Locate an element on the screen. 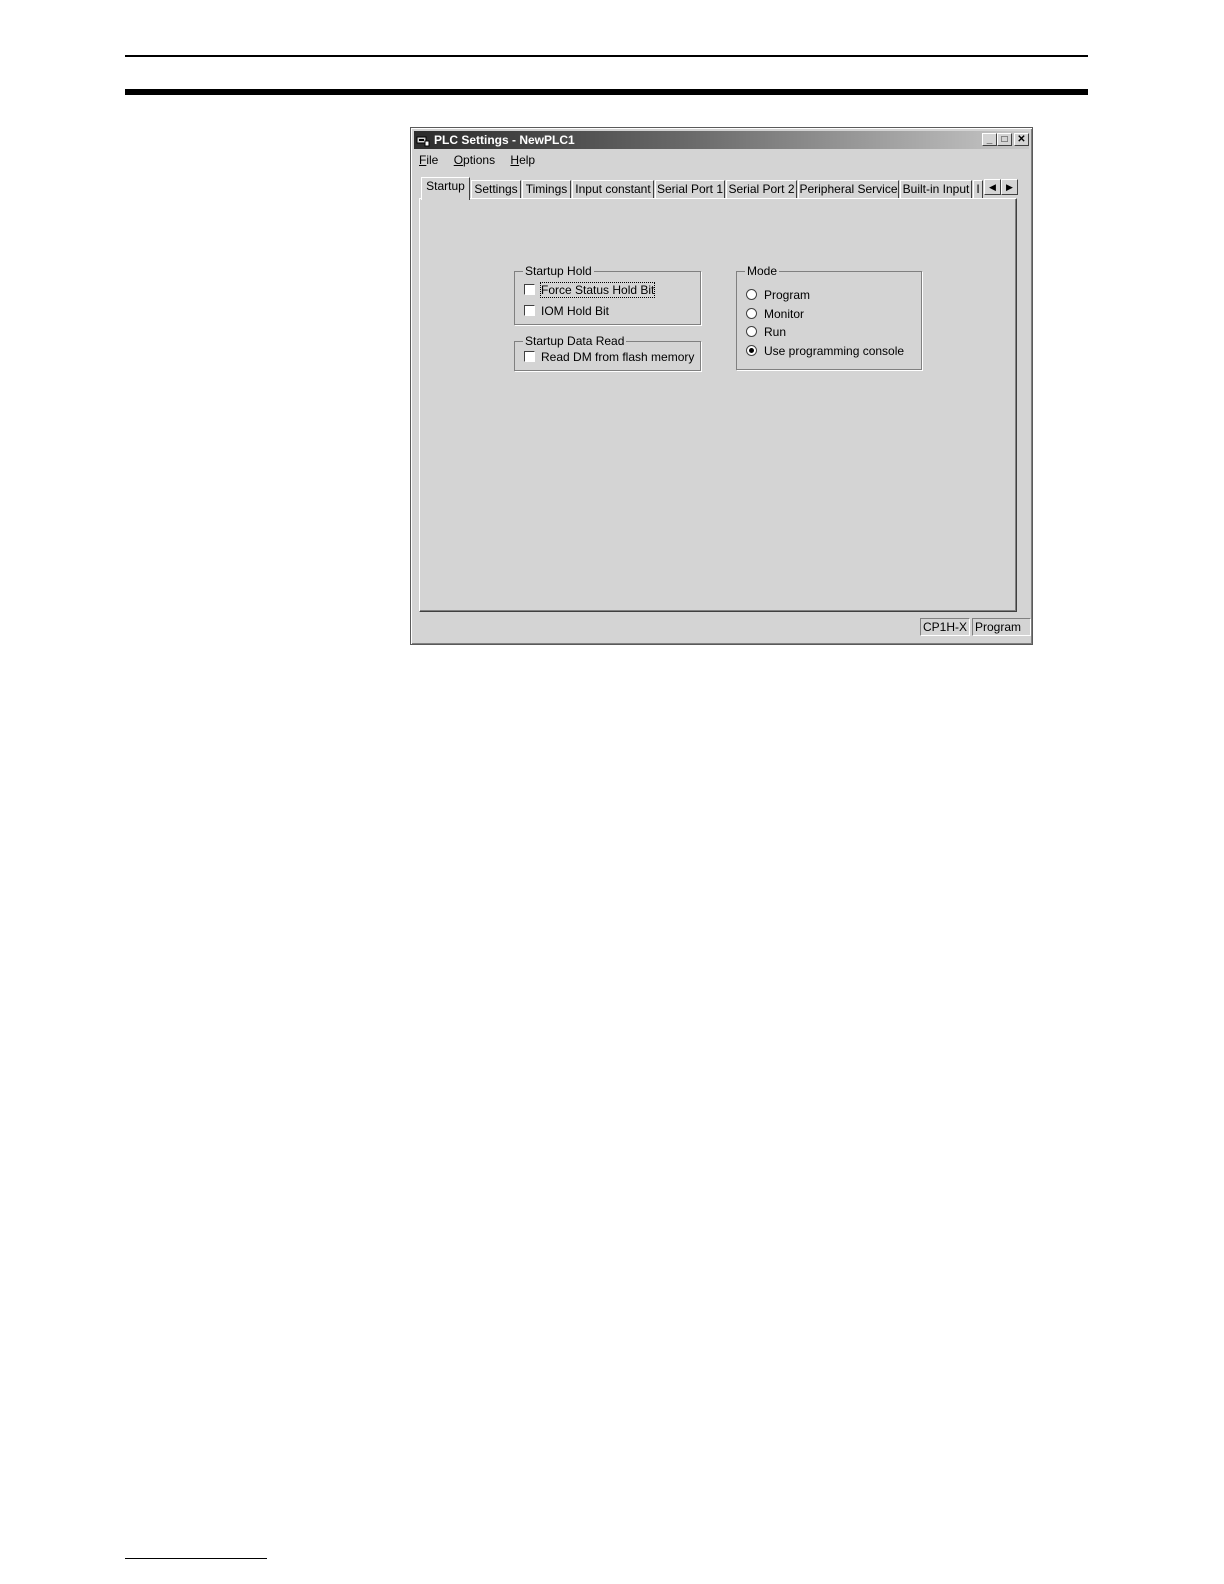 The width and height of the screenshot is (1224, 1584). header-rule-thick is located at coordinates (606, 92).